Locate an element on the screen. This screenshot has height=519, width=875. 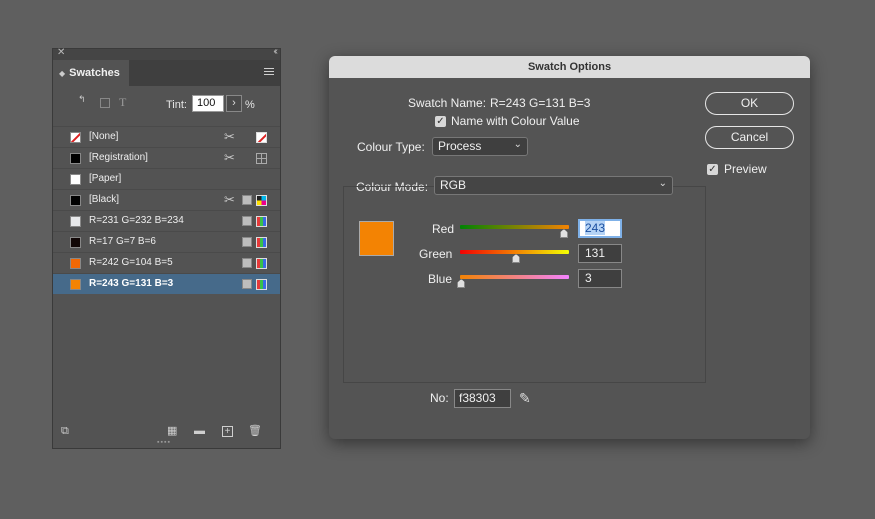
colour-type-label: Colour Type: is located at coordinates (391, 147).